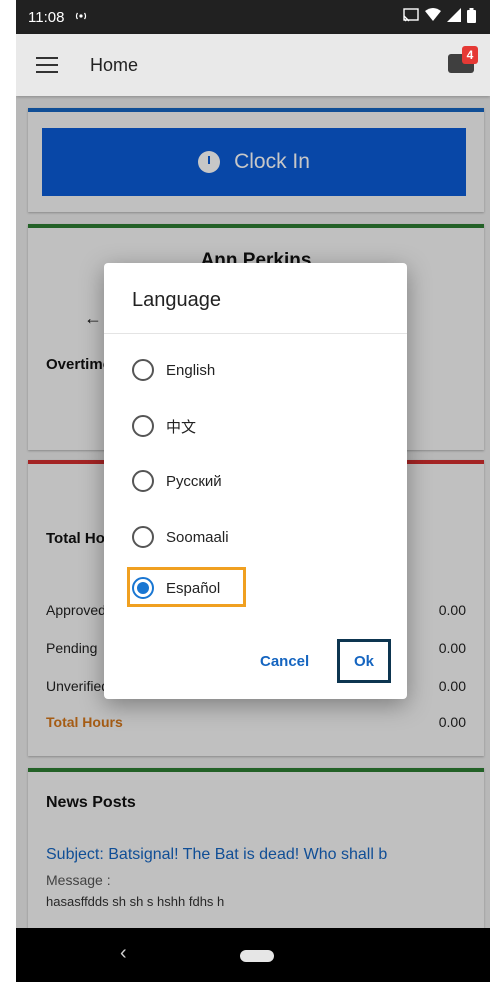  Describe the element at coordinates (81, 17) in the screenshot. I see `hotspot-icon` at that location.